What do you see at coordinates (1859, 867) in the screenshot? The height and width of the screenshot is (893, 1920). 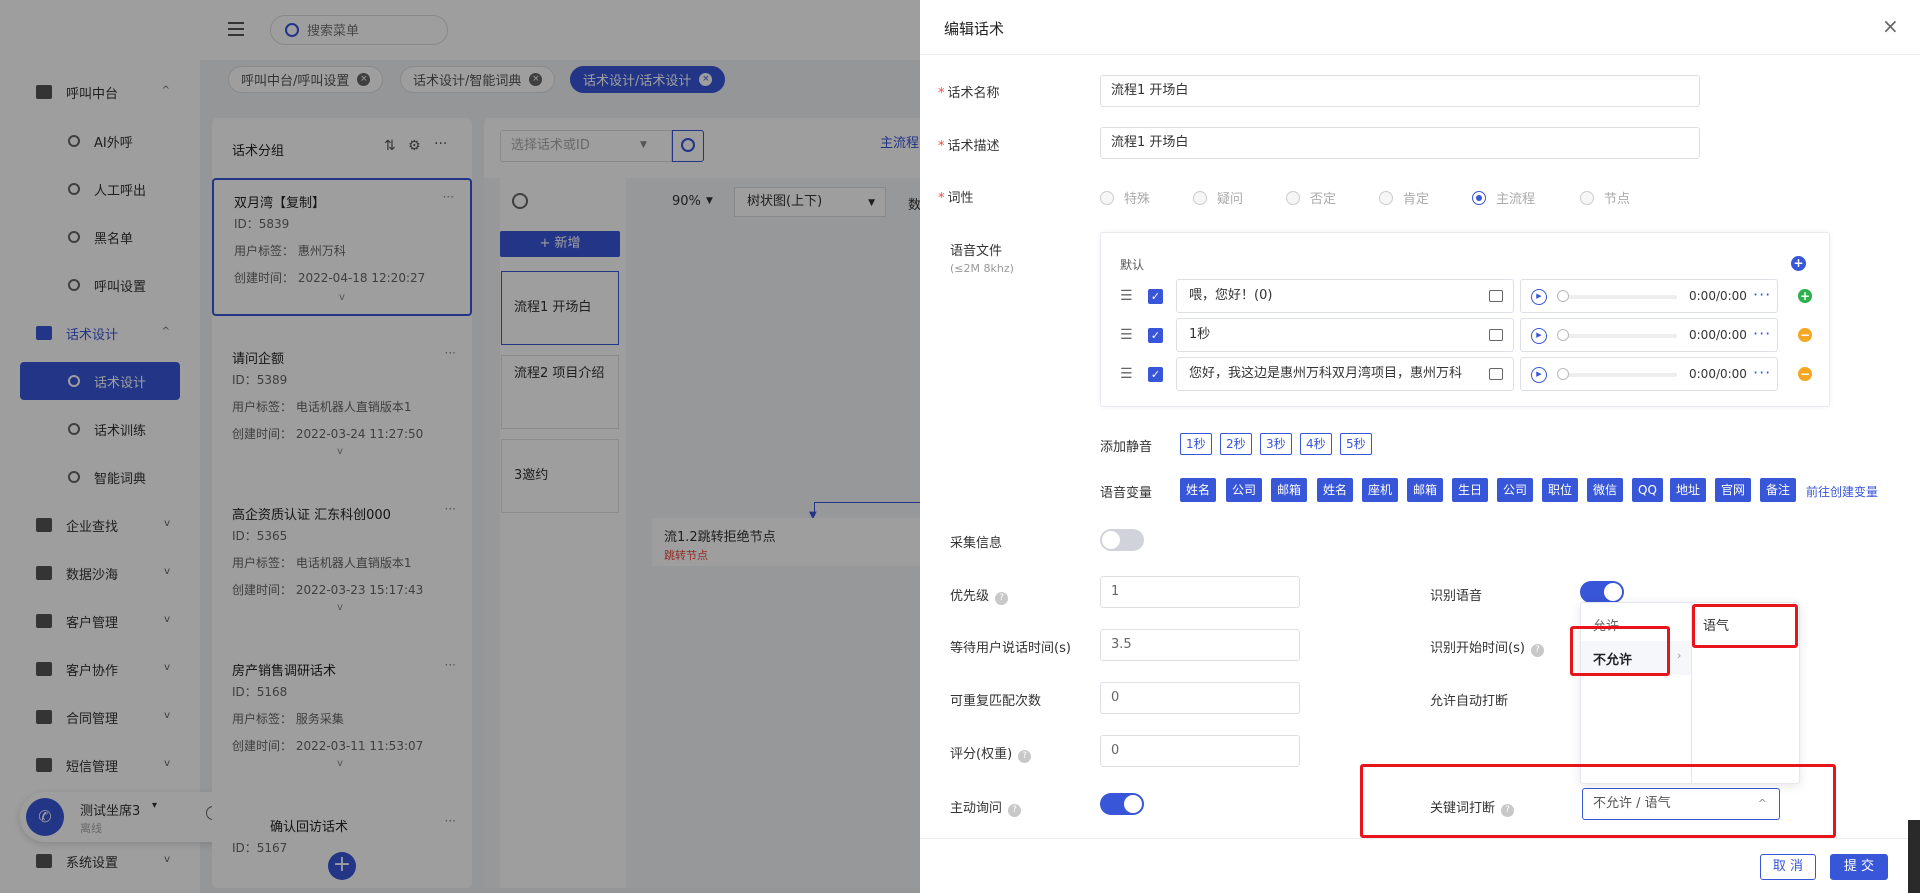 I see `submit-button: 提 交` at bounding box center [1859, 867].